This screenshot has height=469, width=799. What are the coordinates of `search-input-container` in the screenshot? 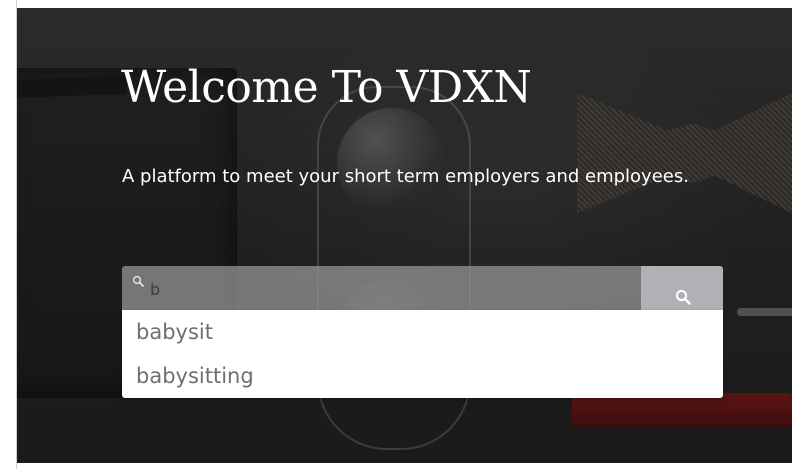 It's located at (381, 288).